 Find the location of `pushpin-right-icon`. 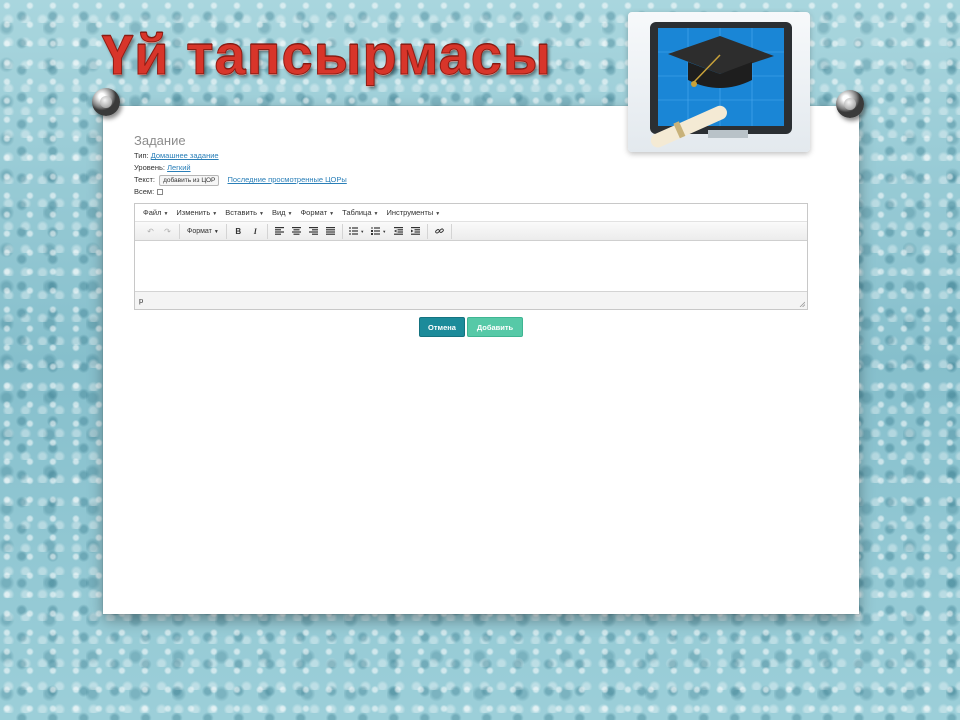

pushpin-right-icon is located at coordinates (850, 104).